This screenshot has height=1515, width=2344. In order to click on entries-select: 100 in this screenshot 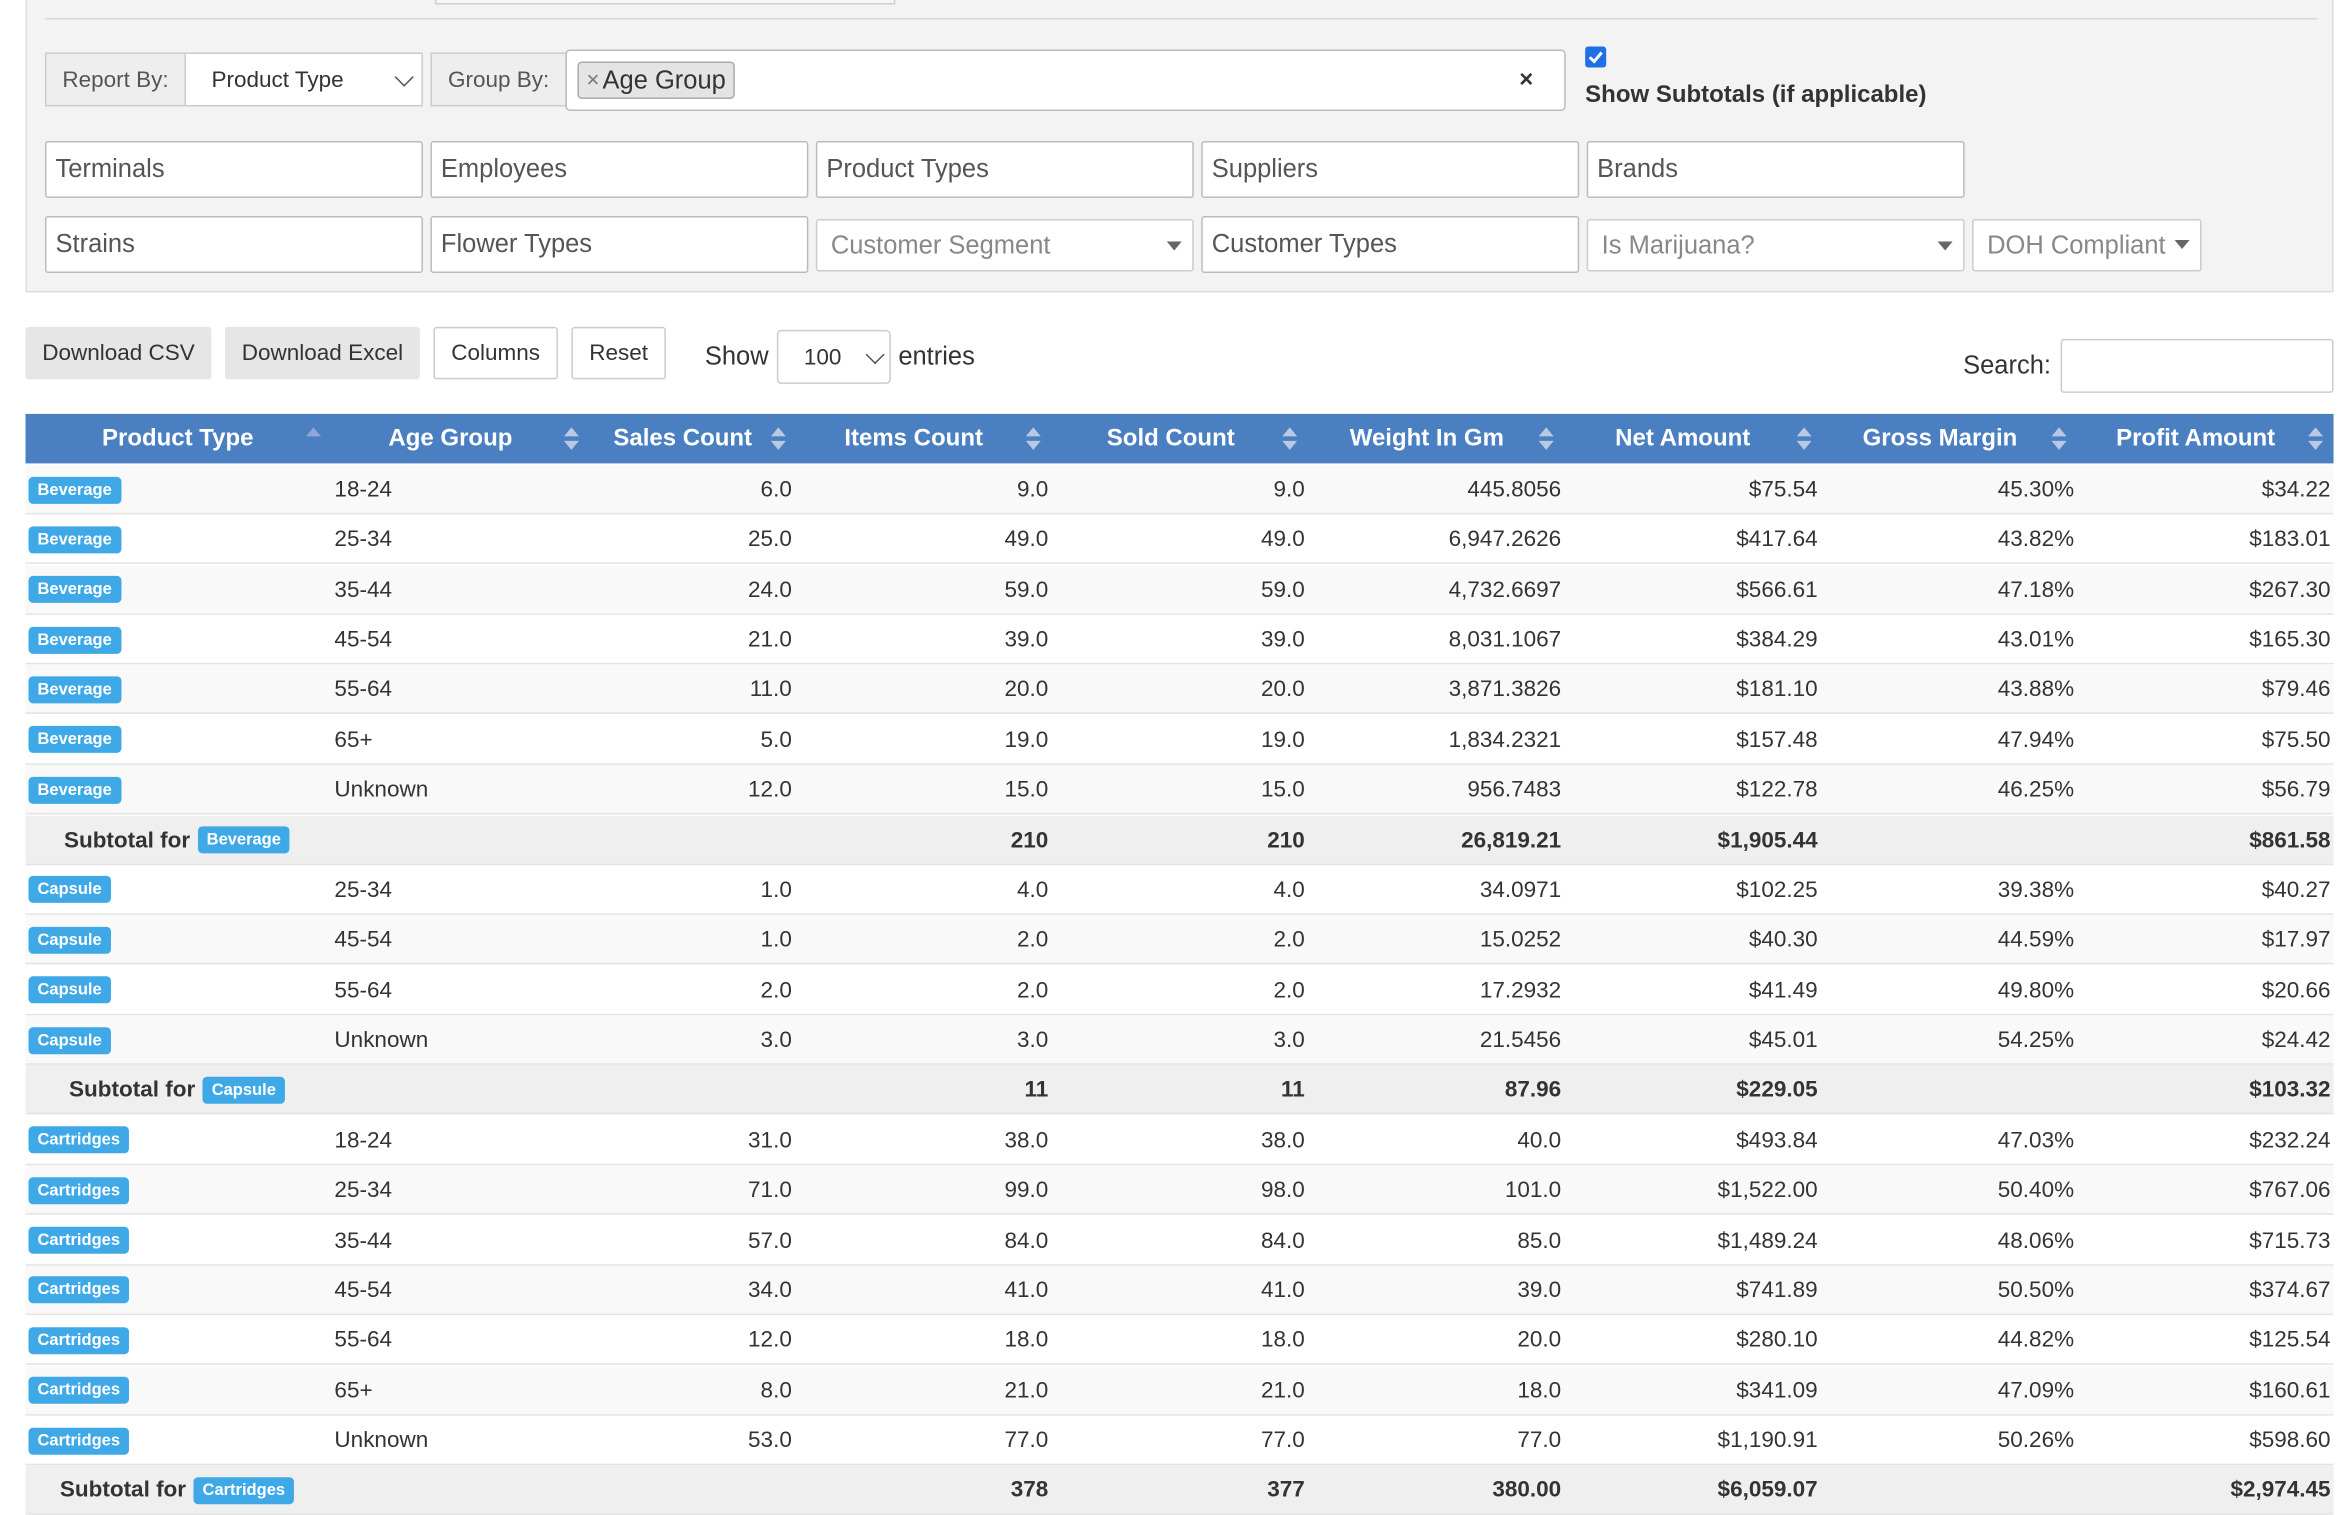, I will do `click(833, 356)`.